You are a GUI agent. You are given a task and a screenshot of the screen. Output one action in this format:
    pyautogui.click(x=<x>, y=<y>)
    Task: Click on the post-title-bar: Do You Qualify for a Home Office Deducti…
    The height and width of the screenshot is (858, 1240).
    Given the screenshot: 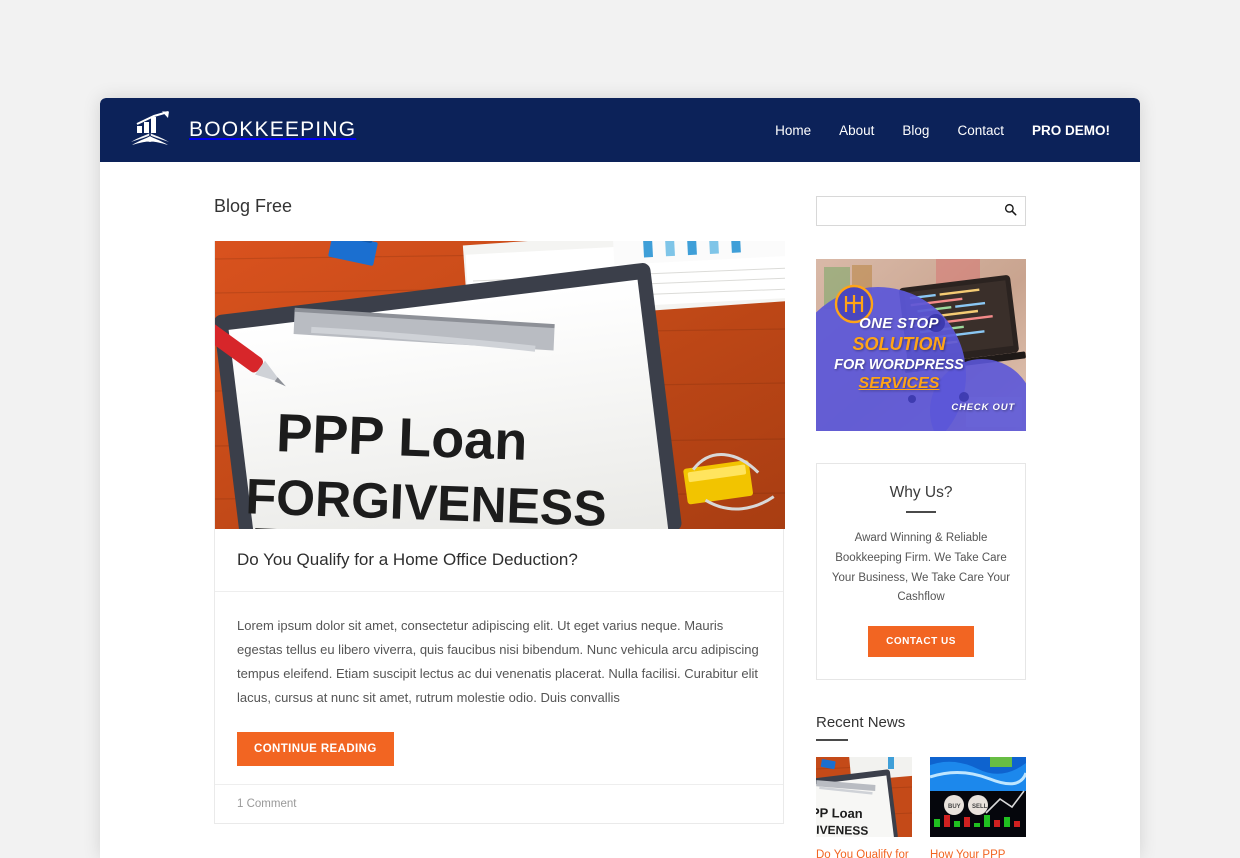 What is the action you would take?
    pyautogui.click(x=499, y=561)
    